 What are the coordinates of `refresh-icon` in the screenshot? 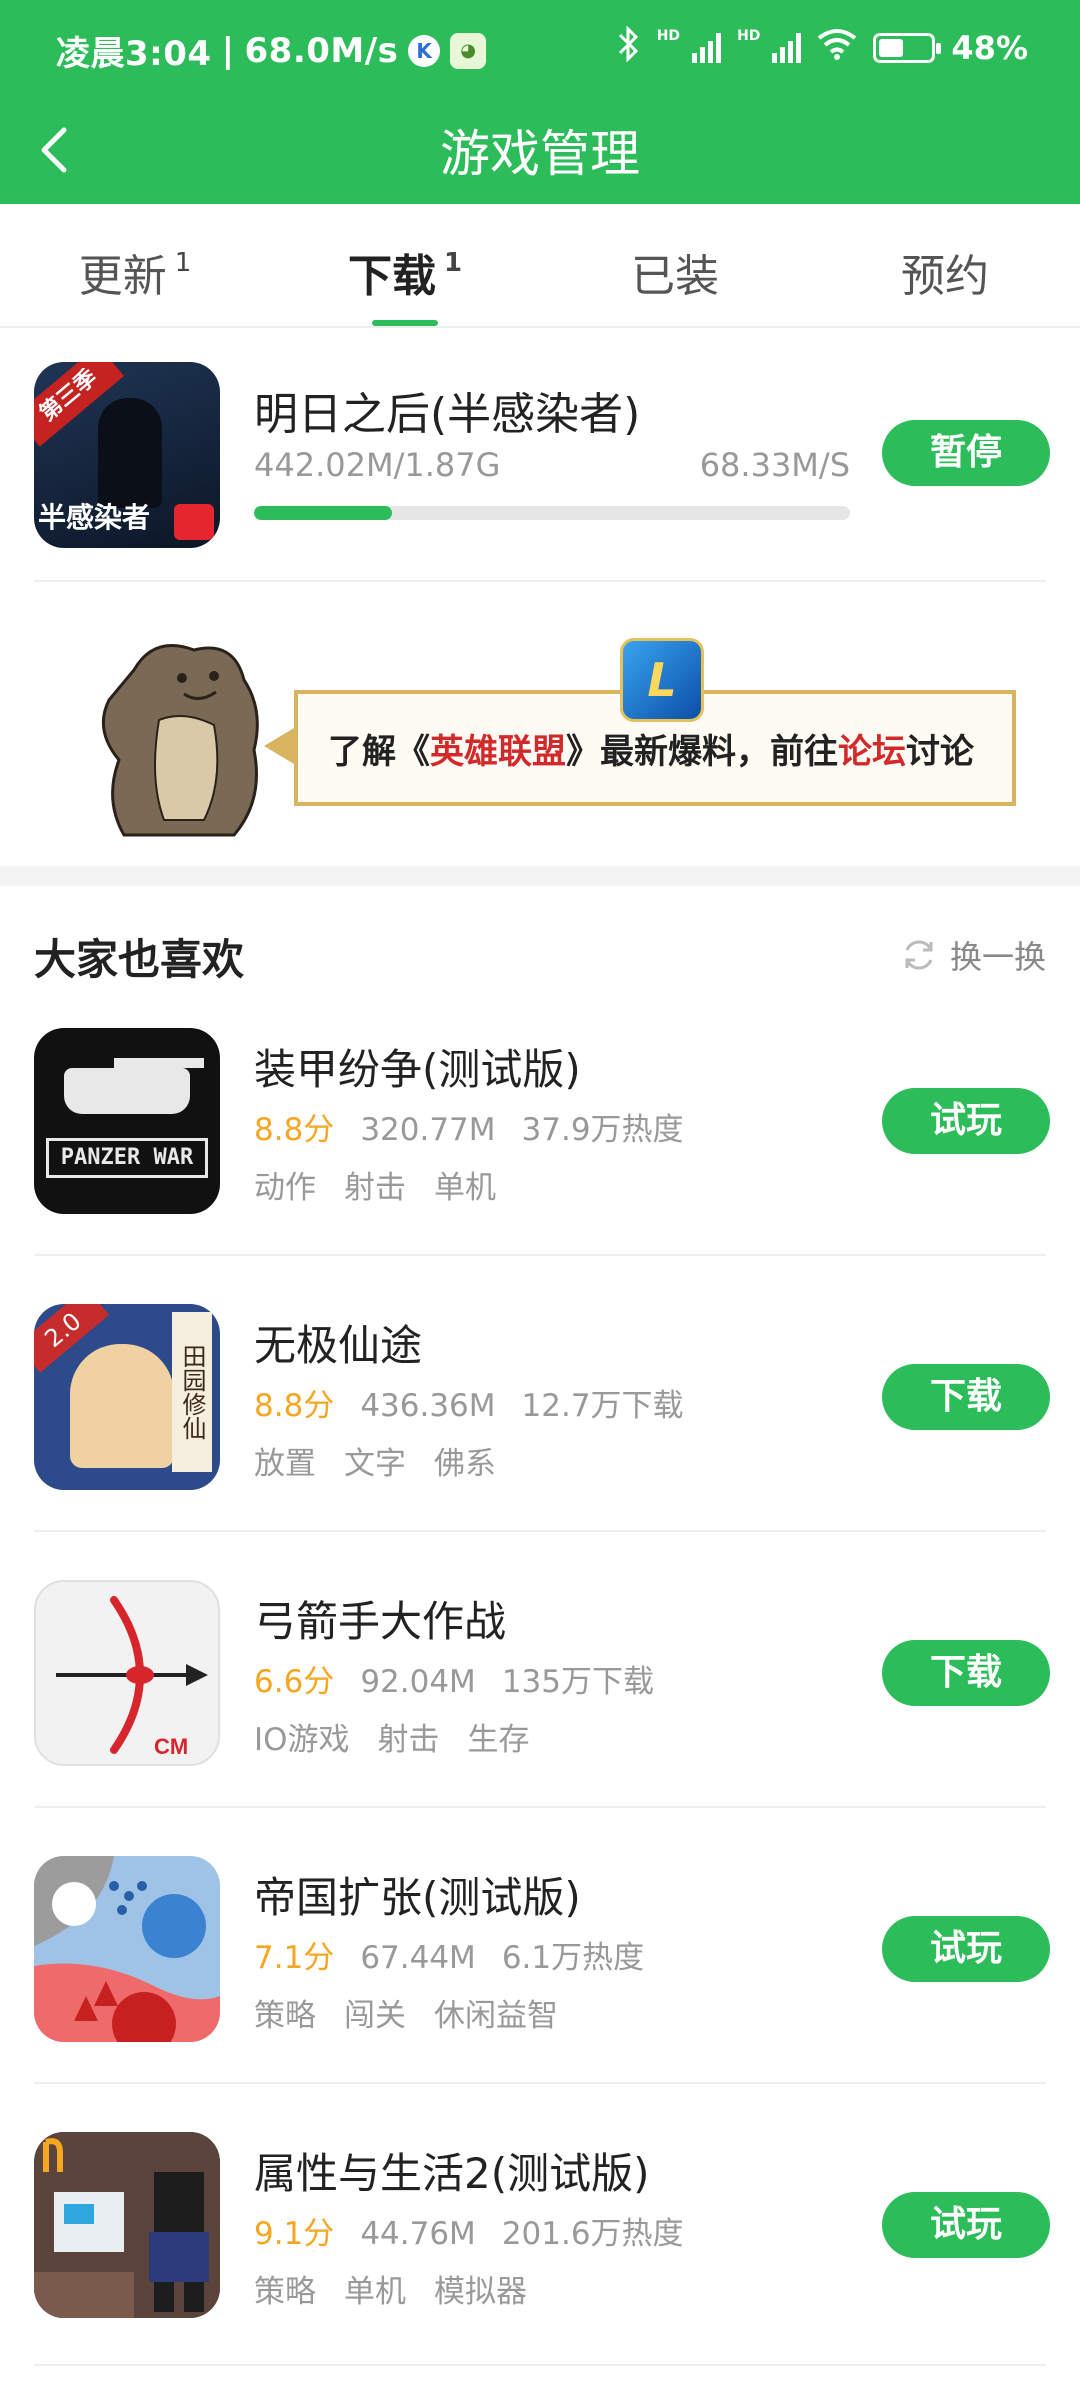 It's located at (919, 955).